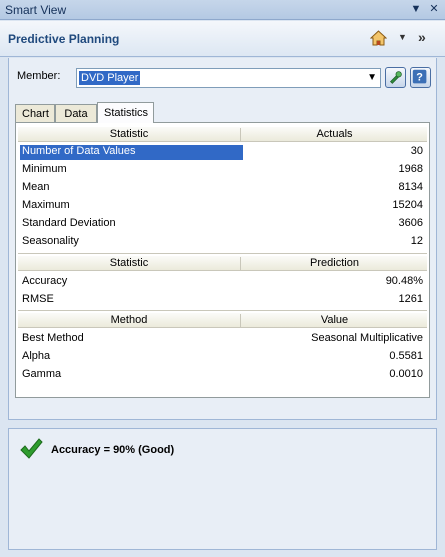  What do you see at coordinates (406, 356) in the screenshot?
I see `row-value: 0.5581` at bounding box center [406, 356].